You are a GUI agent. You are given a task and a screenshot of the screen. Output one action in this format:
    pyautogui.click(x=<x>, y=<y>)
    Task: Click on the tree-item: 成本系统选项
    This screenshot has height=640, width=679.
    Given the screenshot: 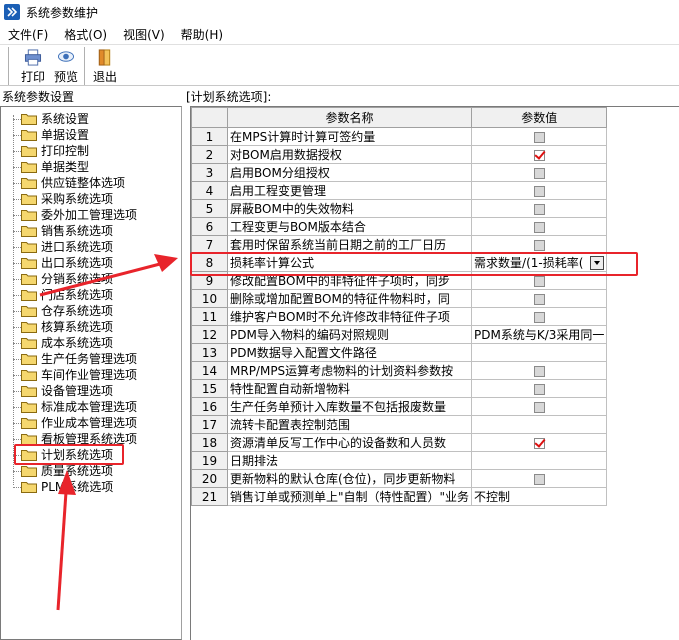 What is the action you would take?
    pyautogui.click(x=91, y=343)
    